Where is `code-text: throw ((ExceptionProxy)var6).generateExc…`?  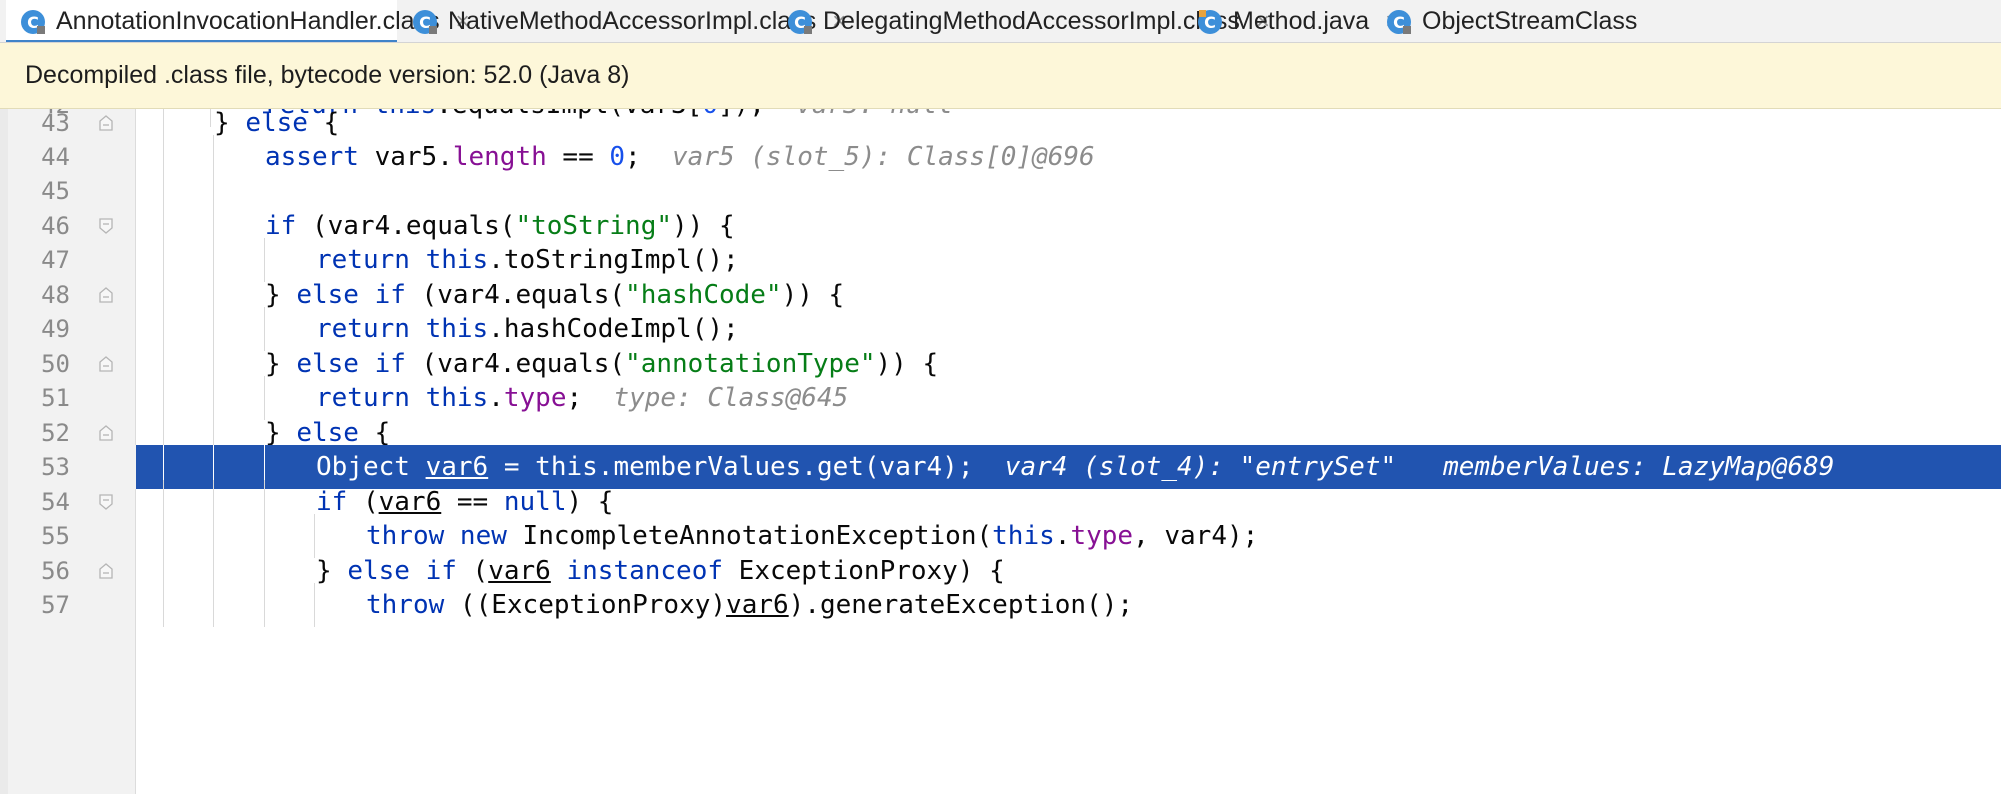 code-text: throw ((ExceptionProxy)var6).generateExc… is located at coordinates (750, 605).